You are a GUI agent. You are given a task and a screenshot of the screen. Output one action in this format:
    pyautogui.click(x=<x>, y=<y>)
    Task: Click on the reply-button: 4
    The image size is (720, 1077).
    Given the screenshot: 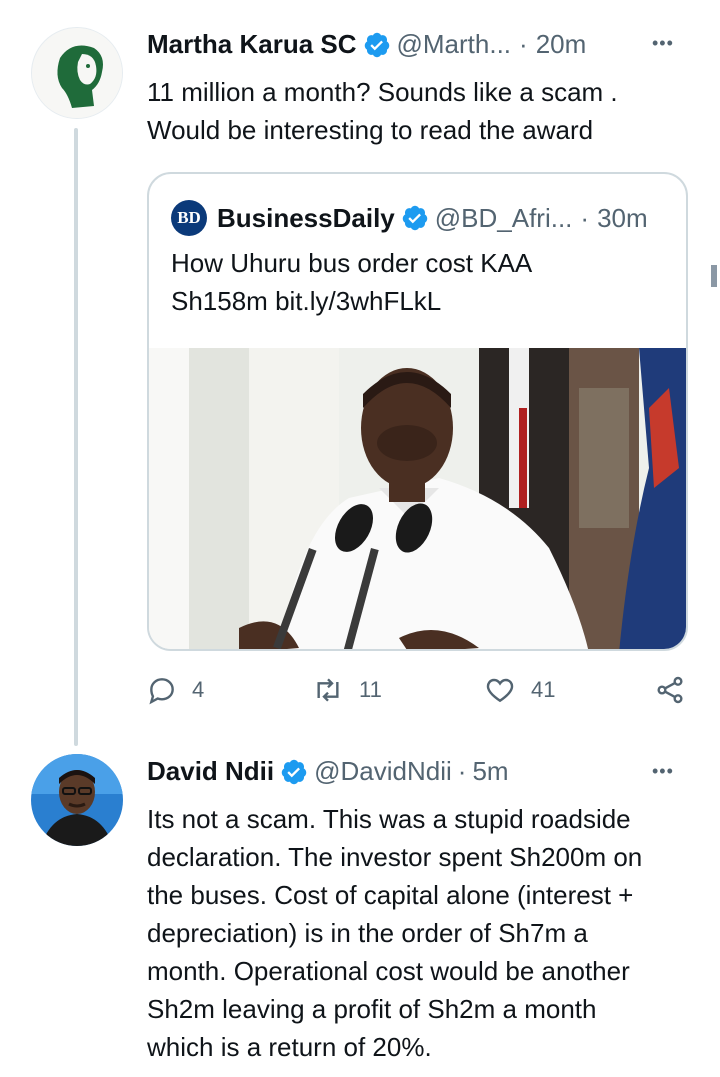 What is the action you would take?
    pyautogui.click(x=175, y=690)
    